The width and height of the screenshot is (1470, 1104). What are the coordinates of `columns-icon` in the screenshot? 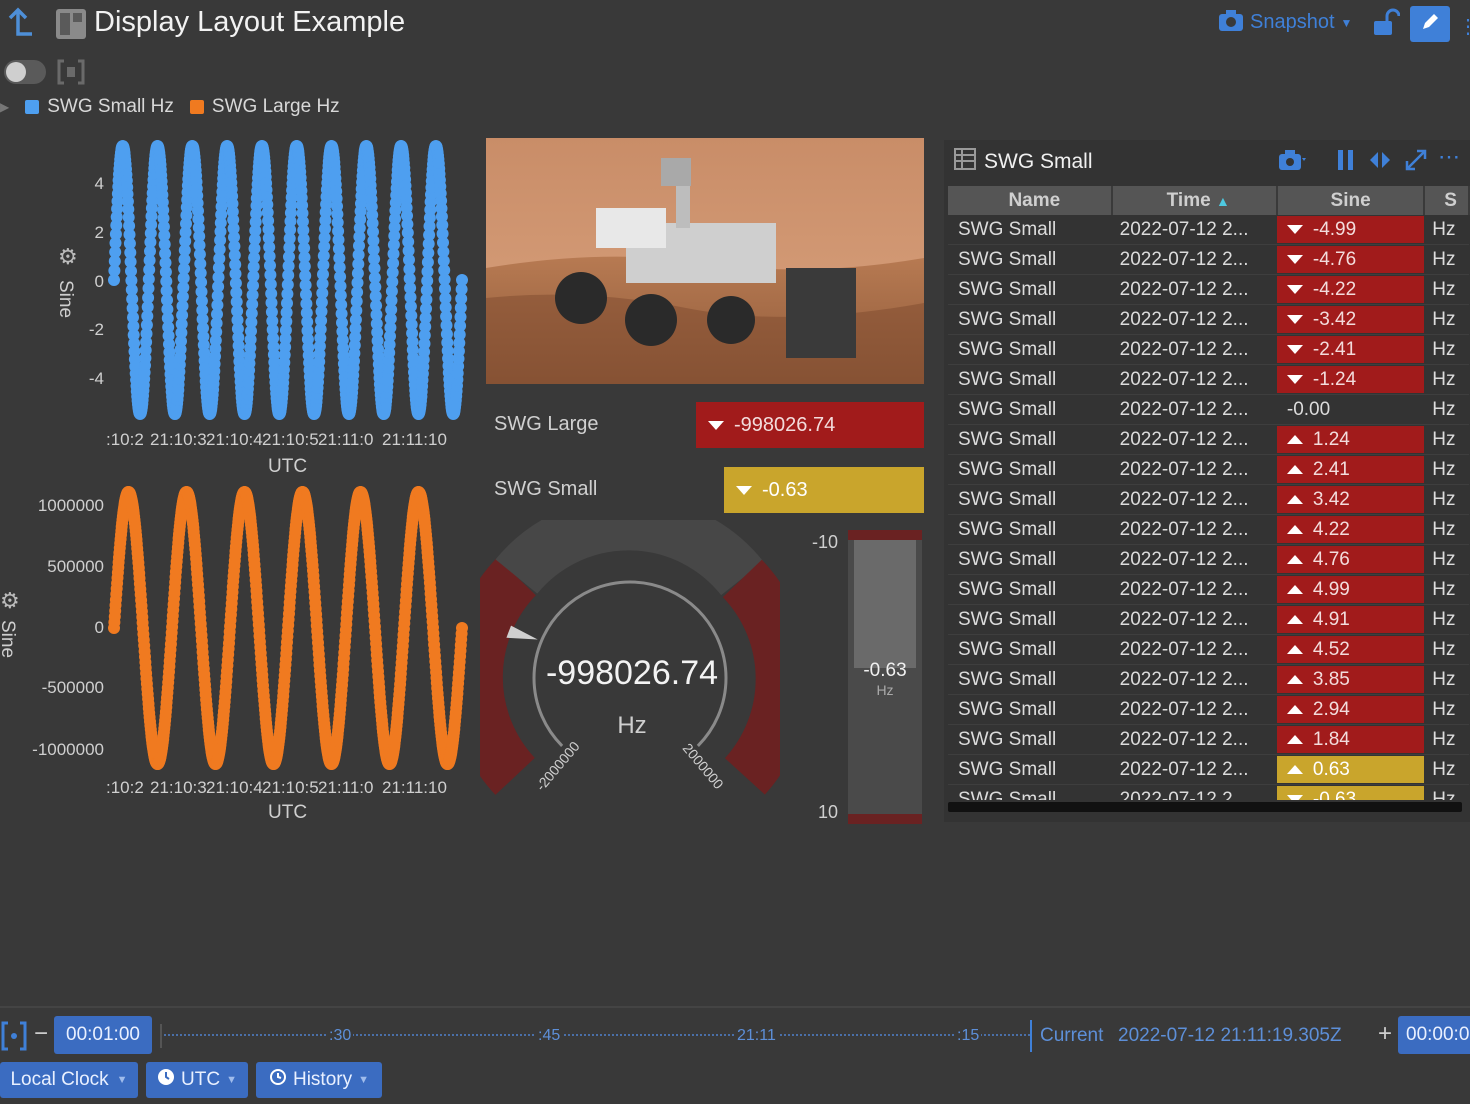 It's located at (1380, 162).